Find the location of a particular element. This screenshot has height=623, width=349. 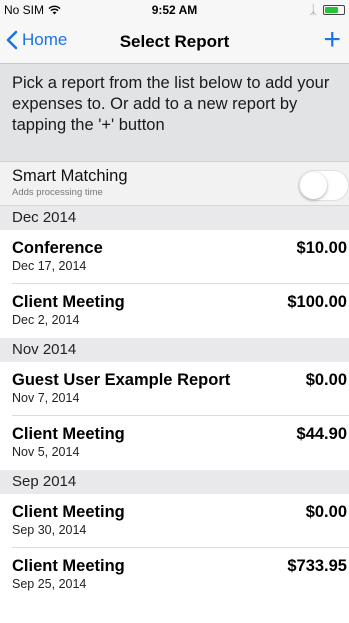

section-header: Nov 2014 is located at coordinates (174, 350).